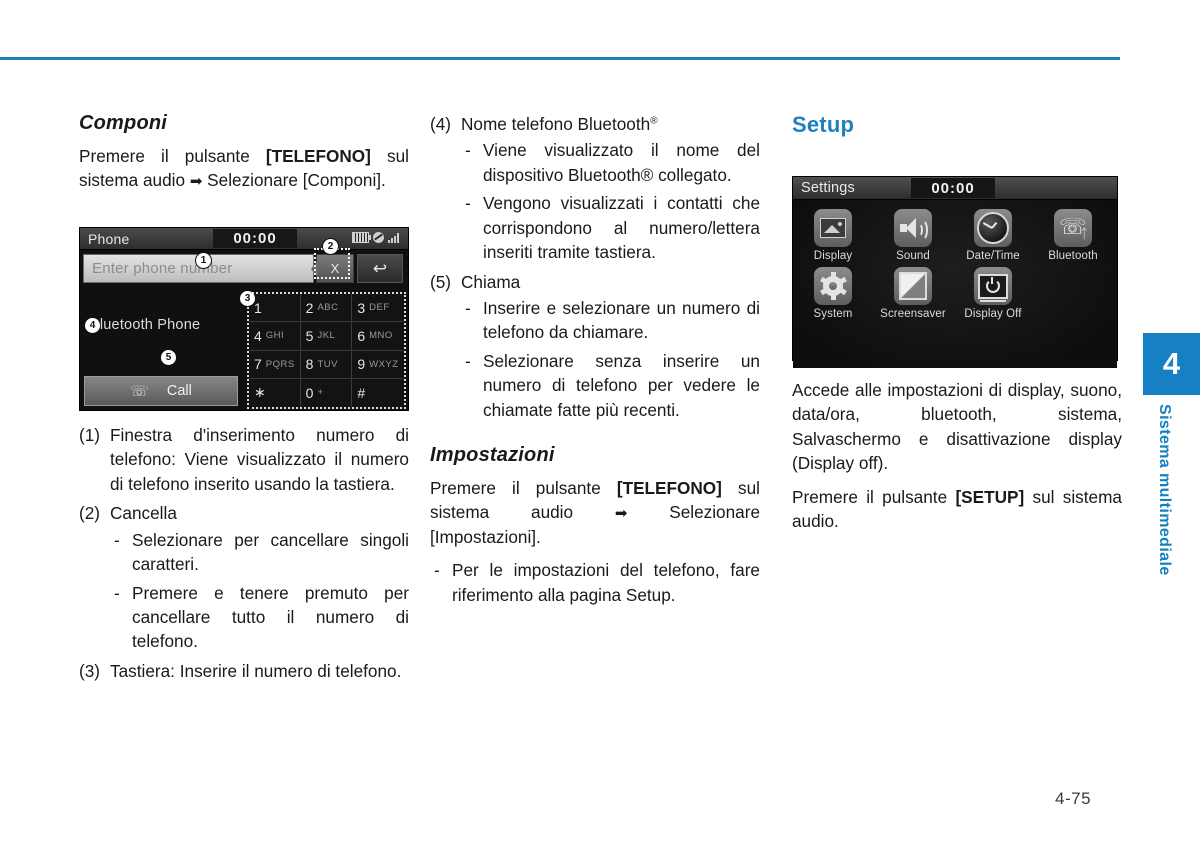  Describe the element at coordinates (913, 256) in the screenshot. I see `settings-item-label: Sound` at that location.